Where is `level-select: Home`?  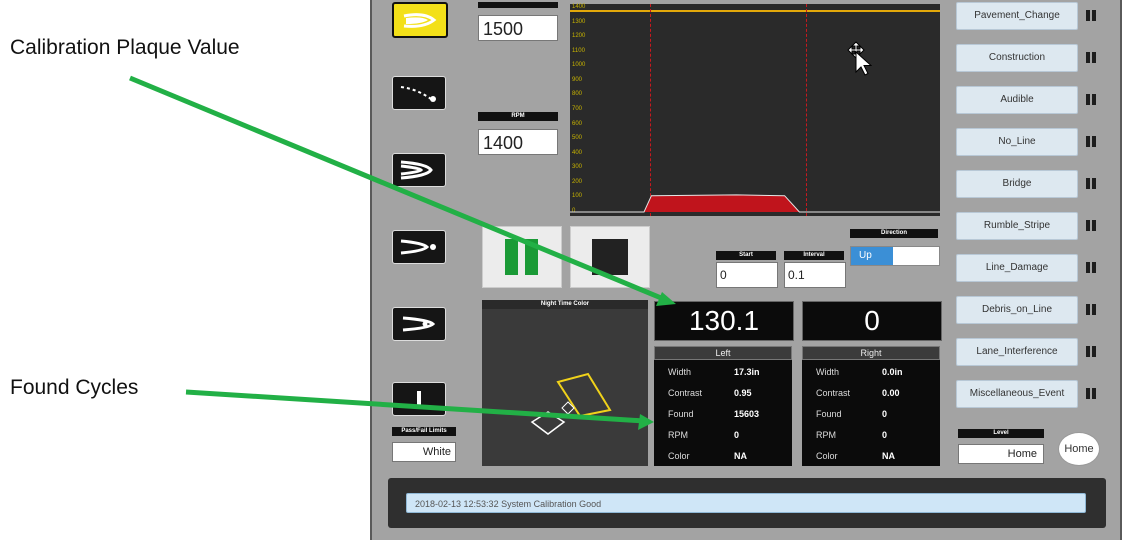
level-select: Home is located at coordinates (1001, 454).